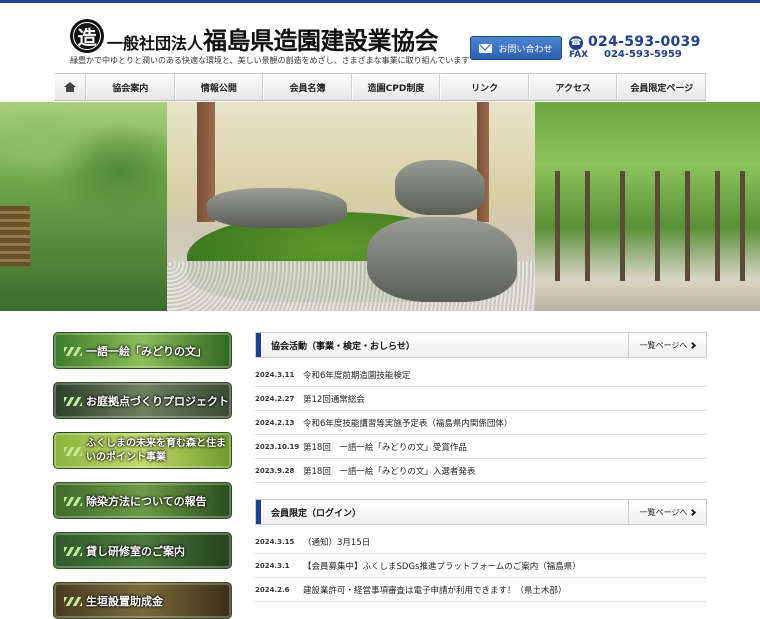 The height and width of the screenshot is (619, 760). Describe the element at coordinates (307, 87) in the screenshot. I see `nav-members: 会員名簿` at that location.